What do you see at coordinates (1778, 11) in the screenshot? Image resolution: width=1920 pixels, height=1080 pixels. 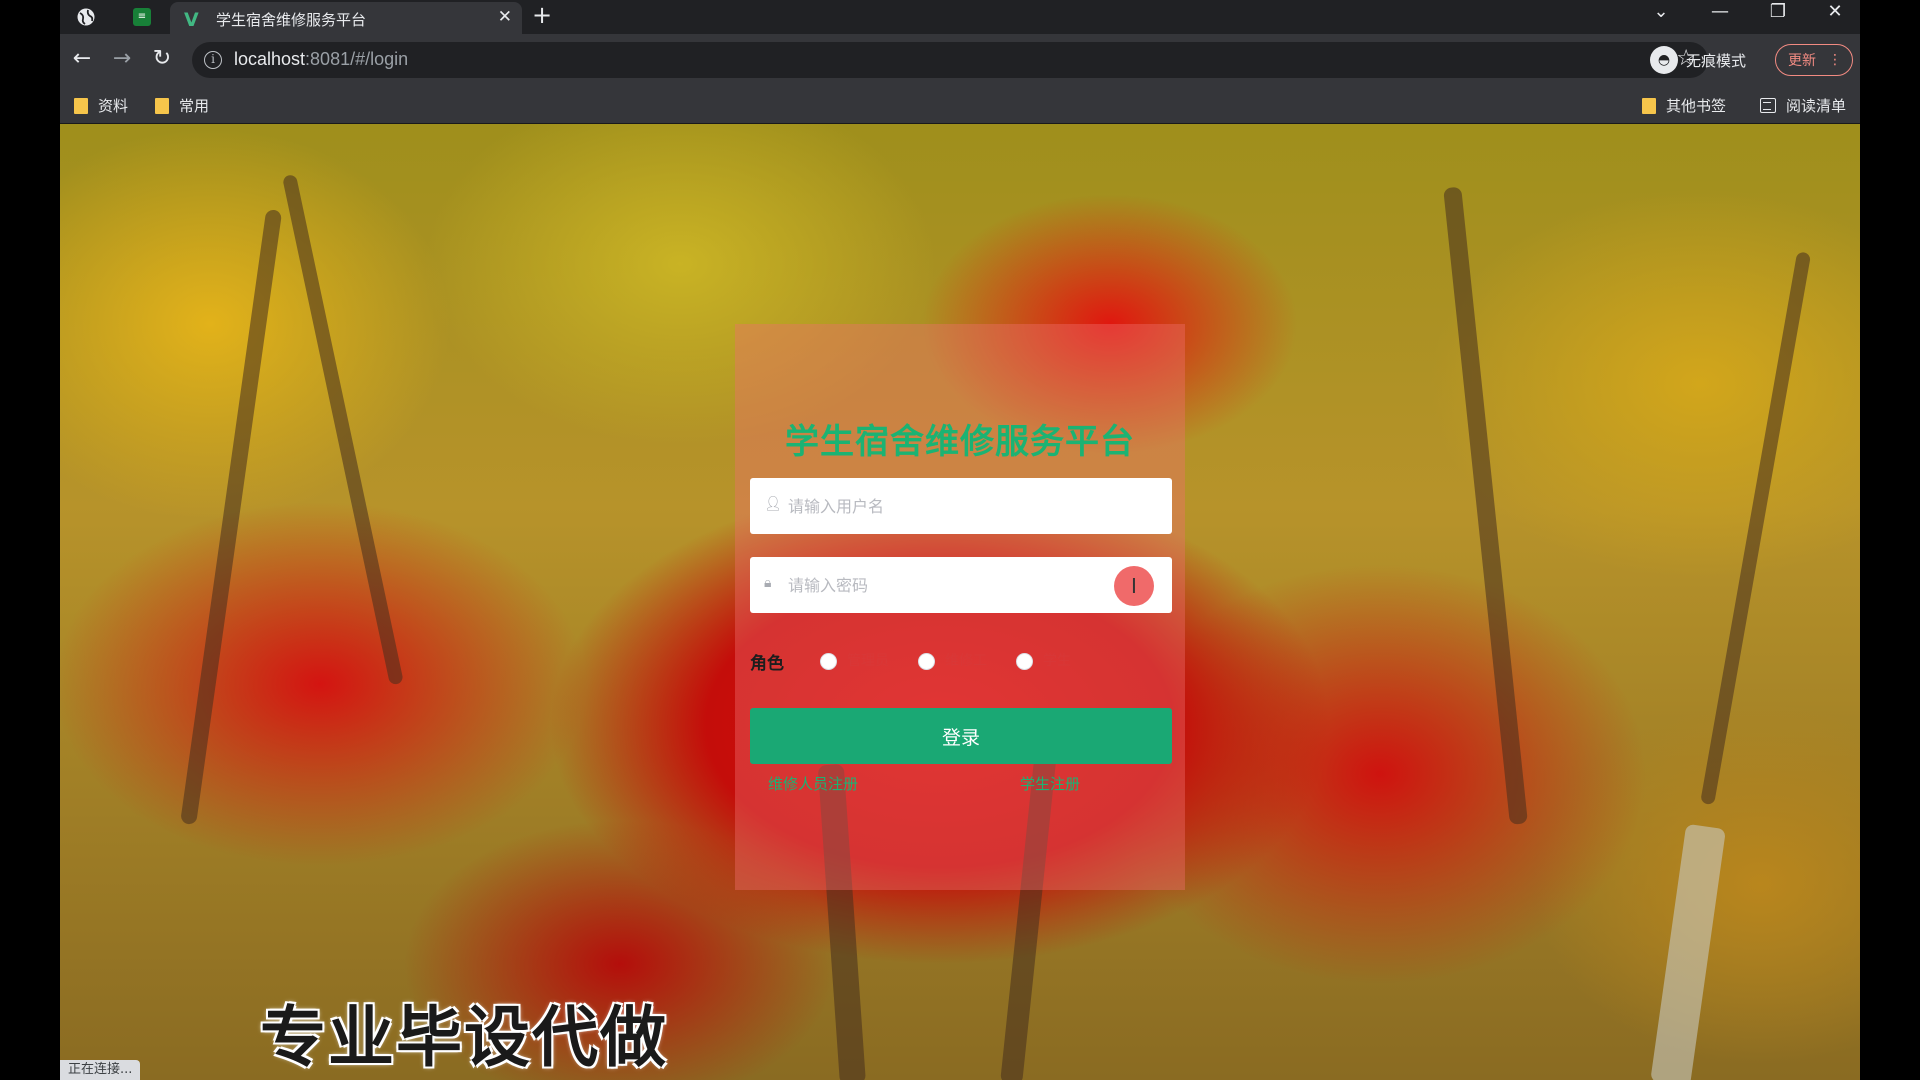 I see `restore-icon: ❐` at bounding box center [1778, 11].